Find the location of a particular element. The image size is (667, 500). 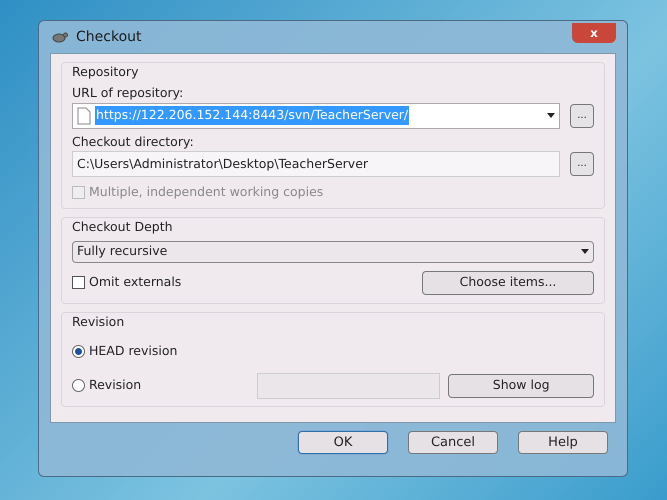

close-button: x is located at coordinates (594, 33).